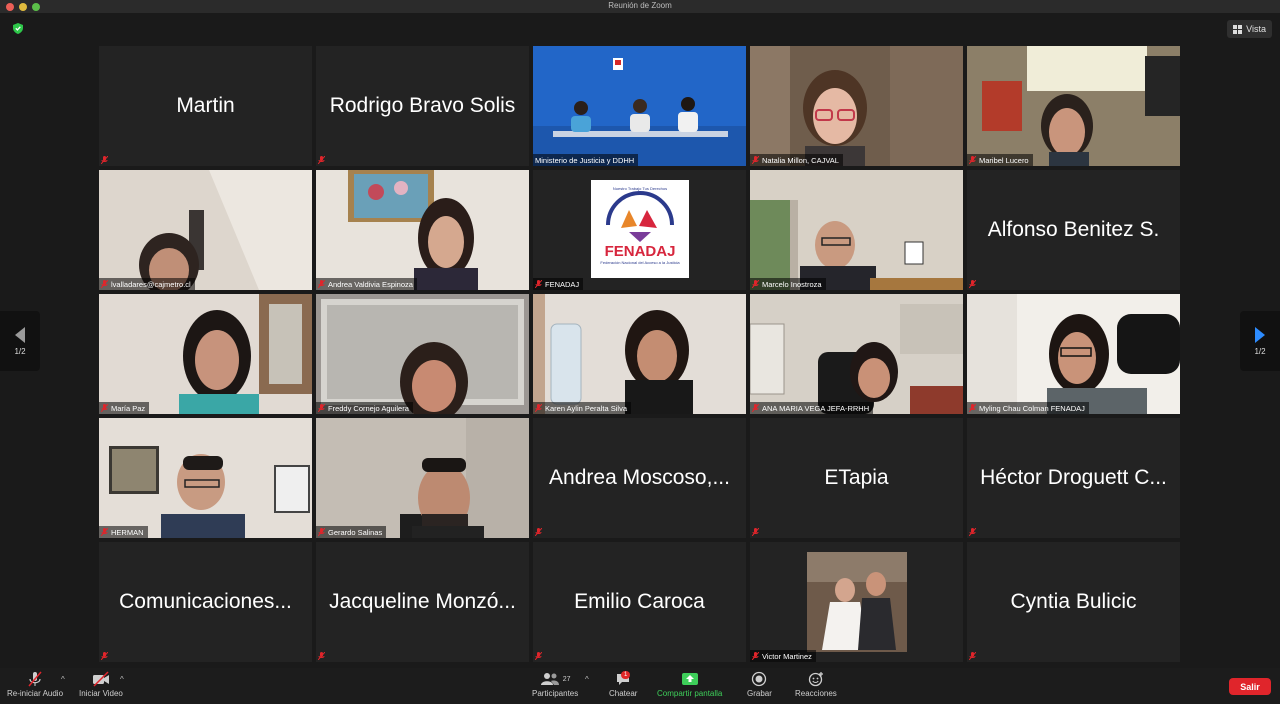  I want to click on participant-tile: Martin, so click(205, 106).